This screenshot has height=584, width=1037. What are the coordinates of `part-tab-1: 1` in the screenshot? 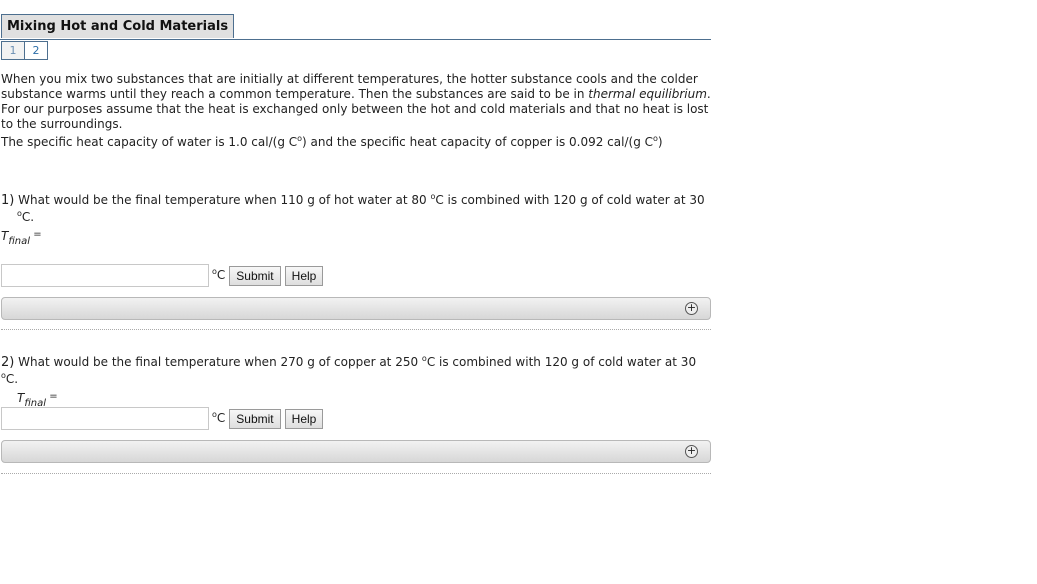 It's located at (13, 50).